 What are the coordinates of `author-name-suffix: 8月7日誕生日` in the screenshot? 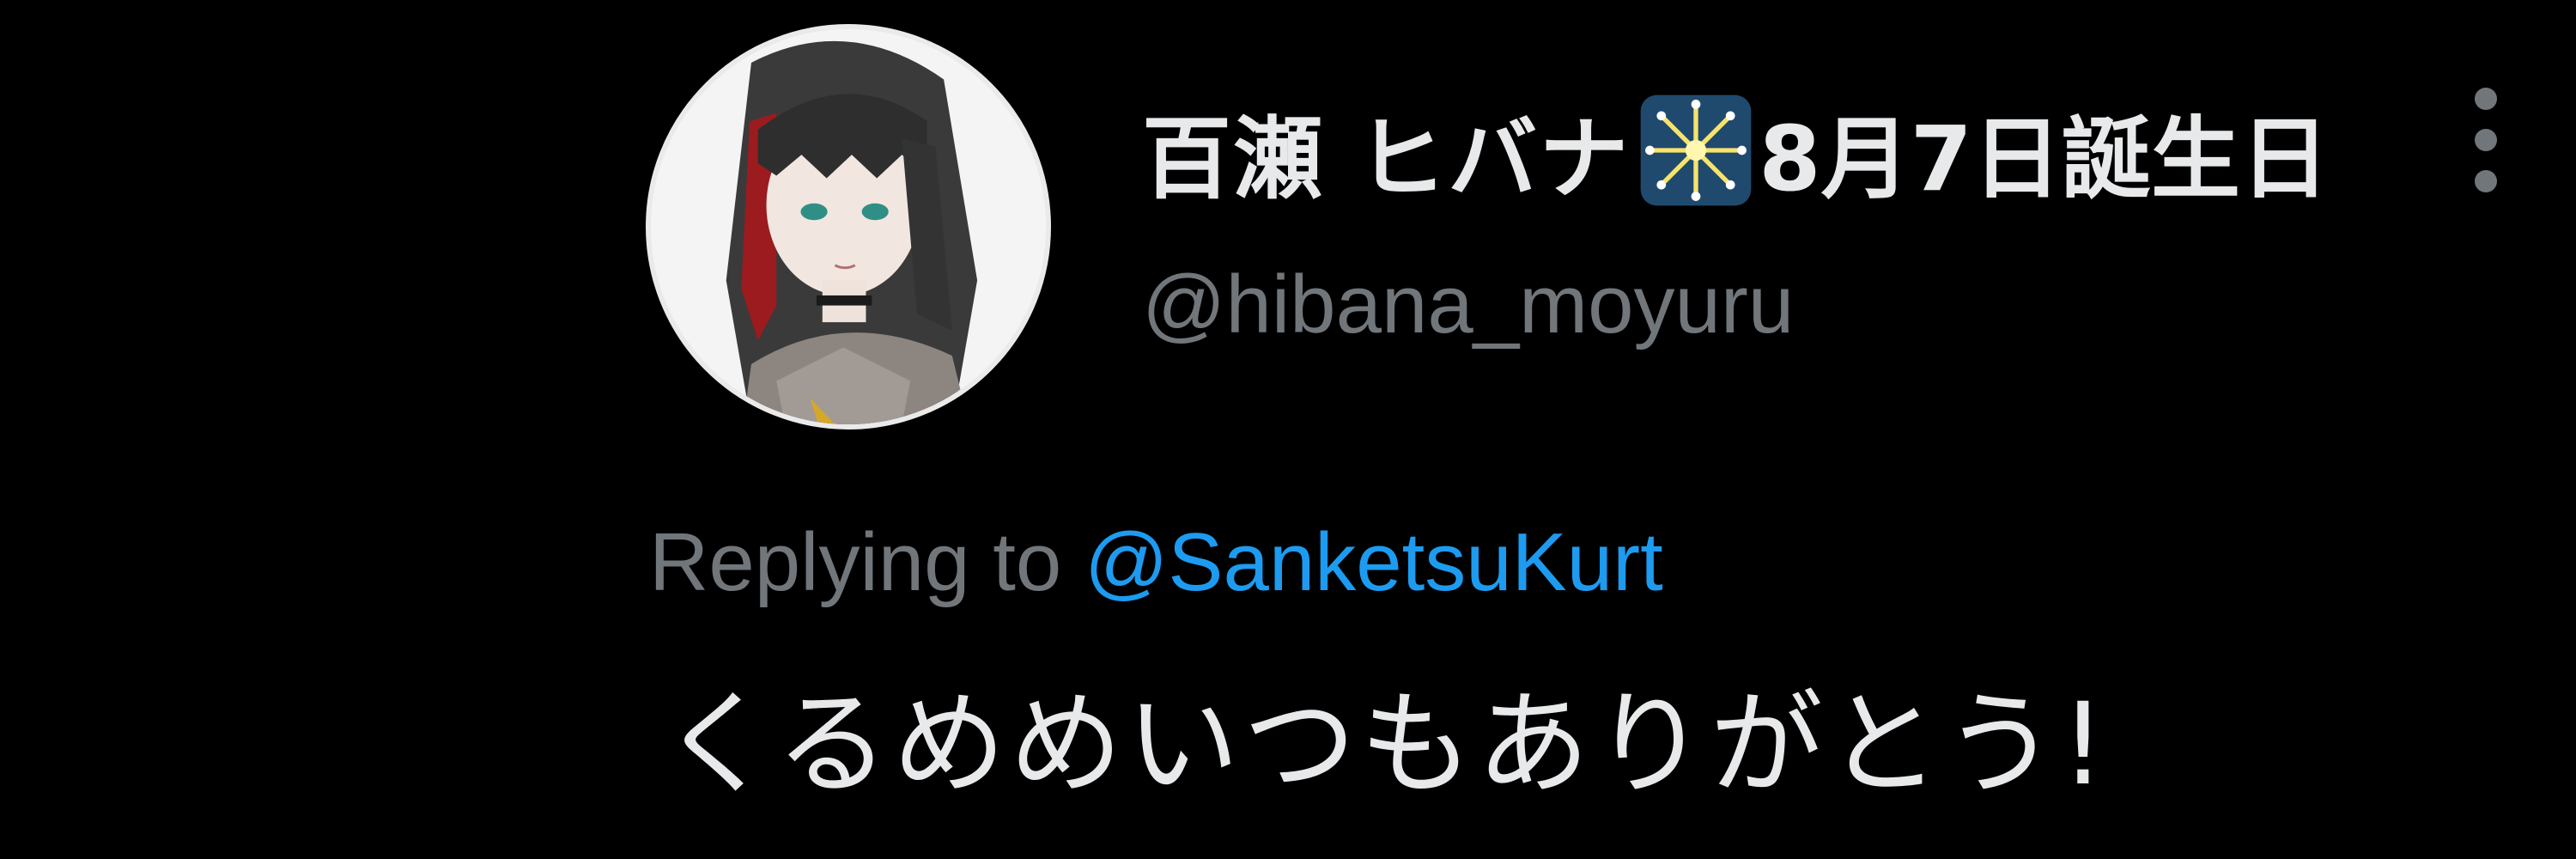 It's located at (2045, 151).